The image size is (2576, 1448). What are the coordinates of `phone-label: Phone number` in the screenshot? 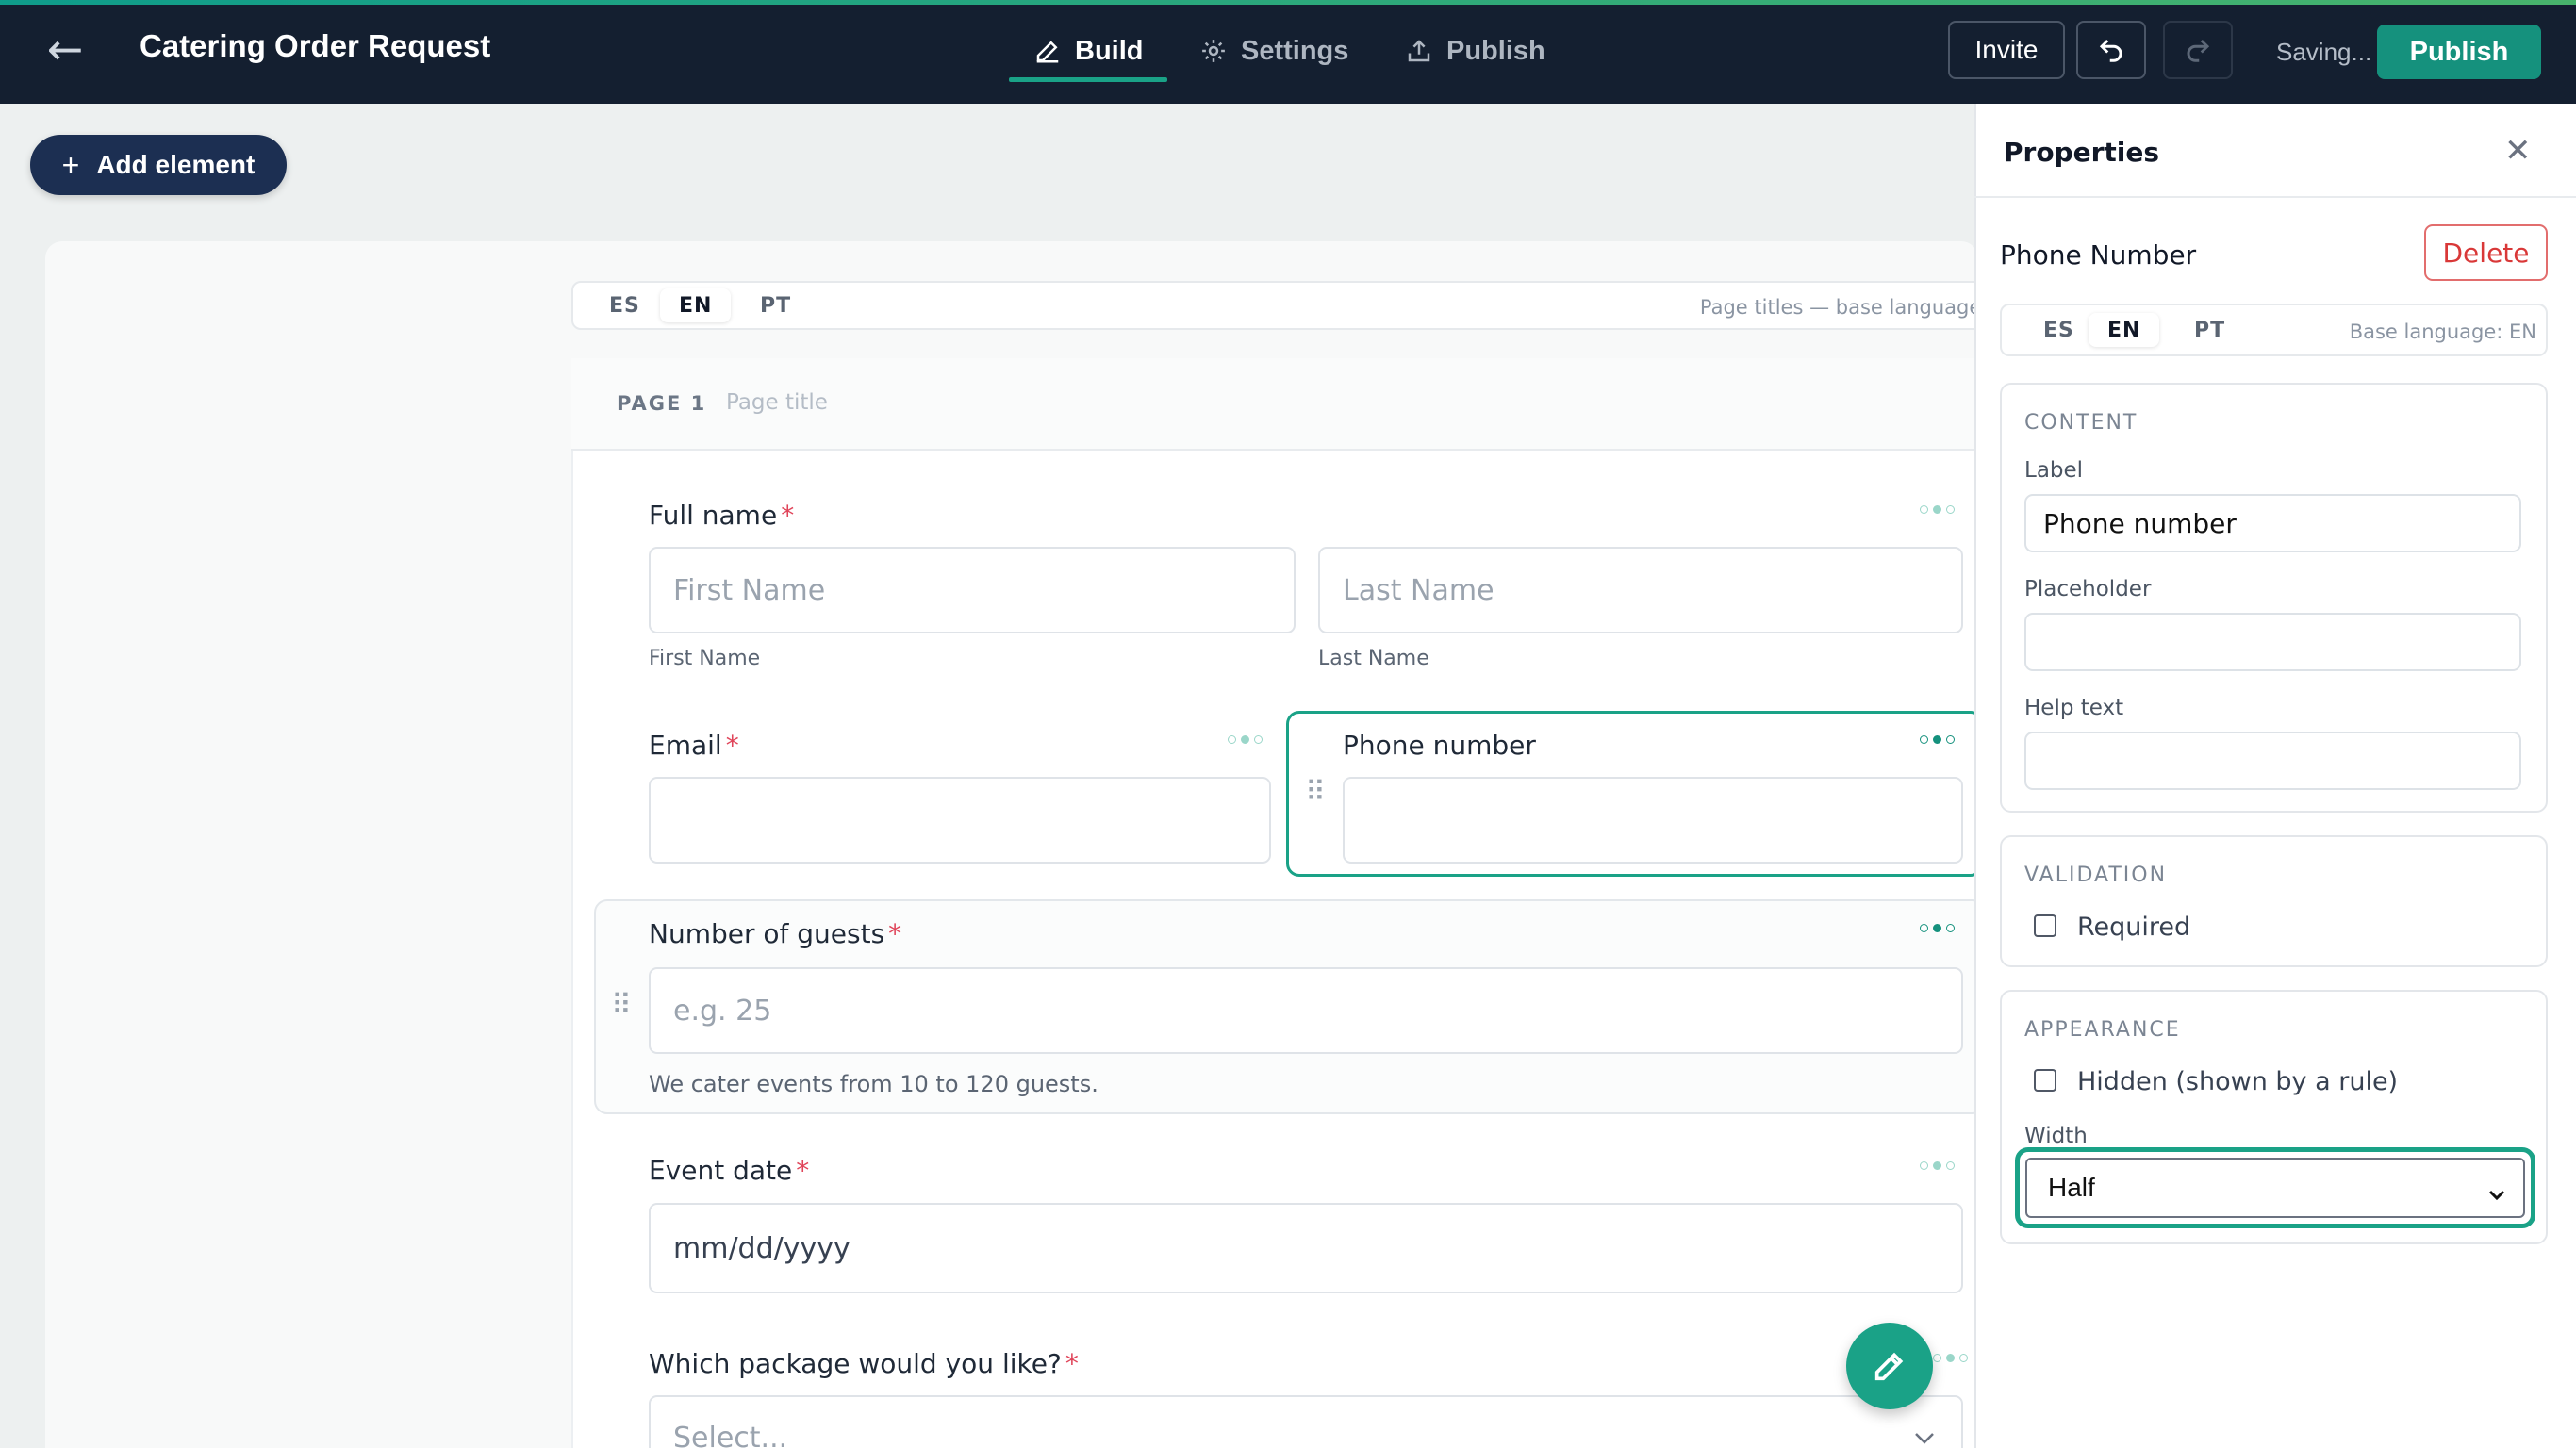 It's located at (1439, 745).